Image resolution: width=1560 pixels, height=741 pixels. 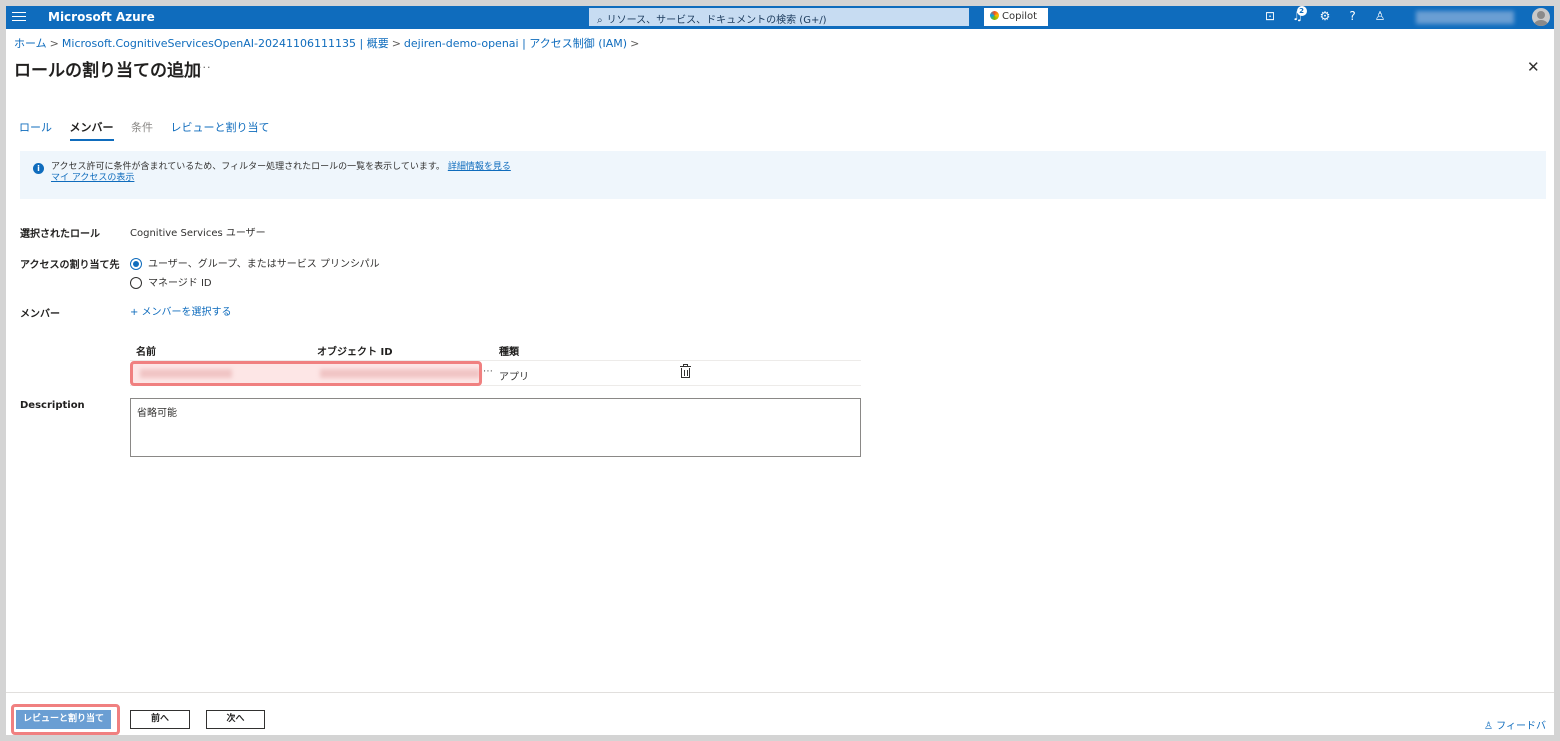 I want to click on members-label: メンバー, so click(x=40, y=314).